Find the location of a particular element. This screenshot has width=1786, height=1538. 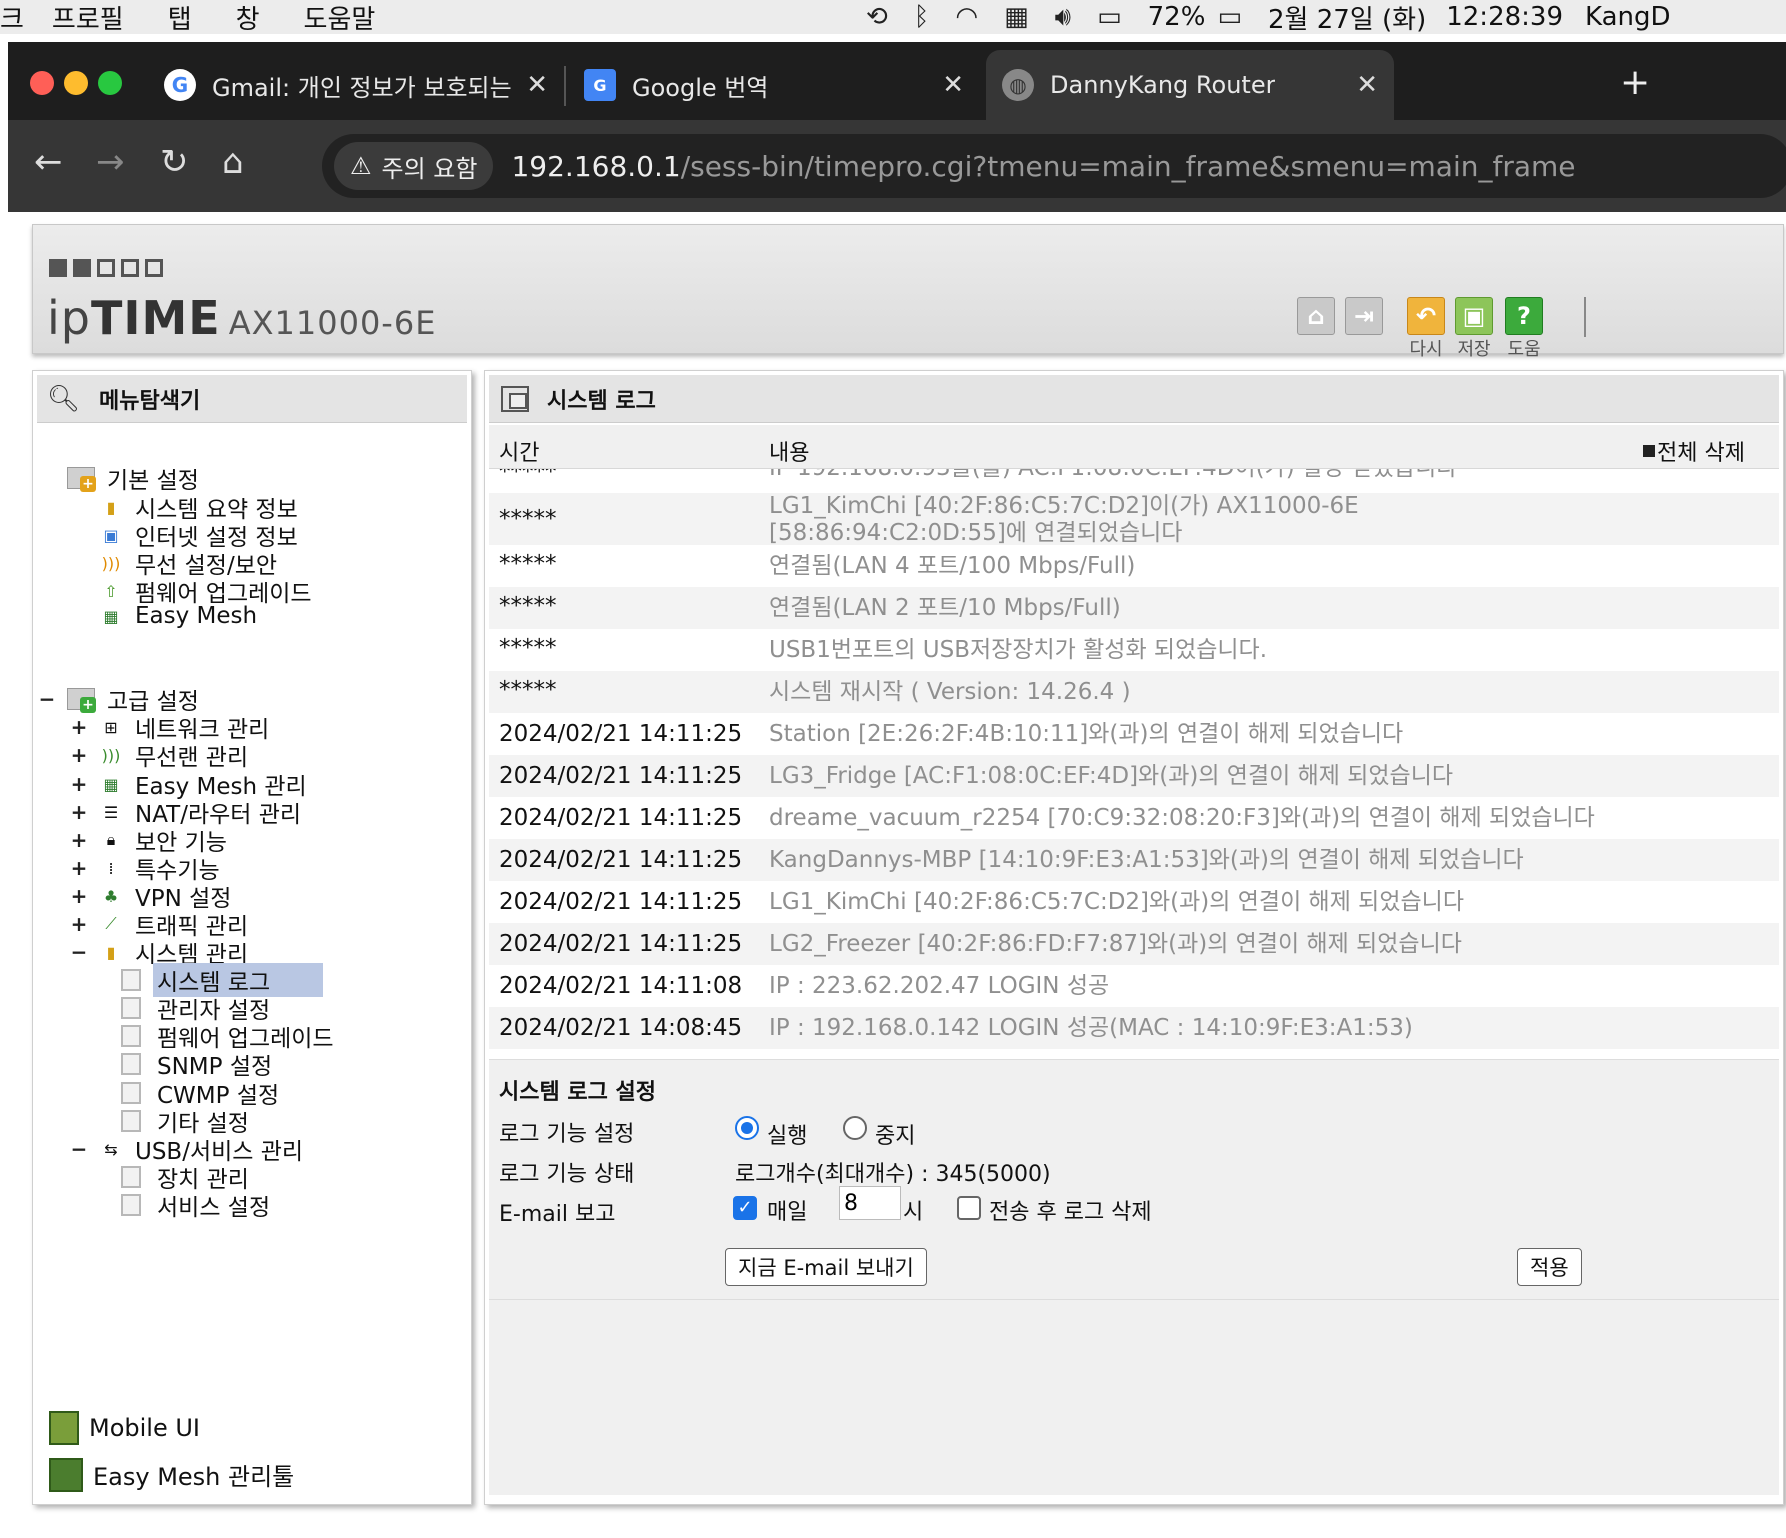

menu-explorer-header: 🔍︎ 메뉴탐색기 is located at coordinates (252, 399).